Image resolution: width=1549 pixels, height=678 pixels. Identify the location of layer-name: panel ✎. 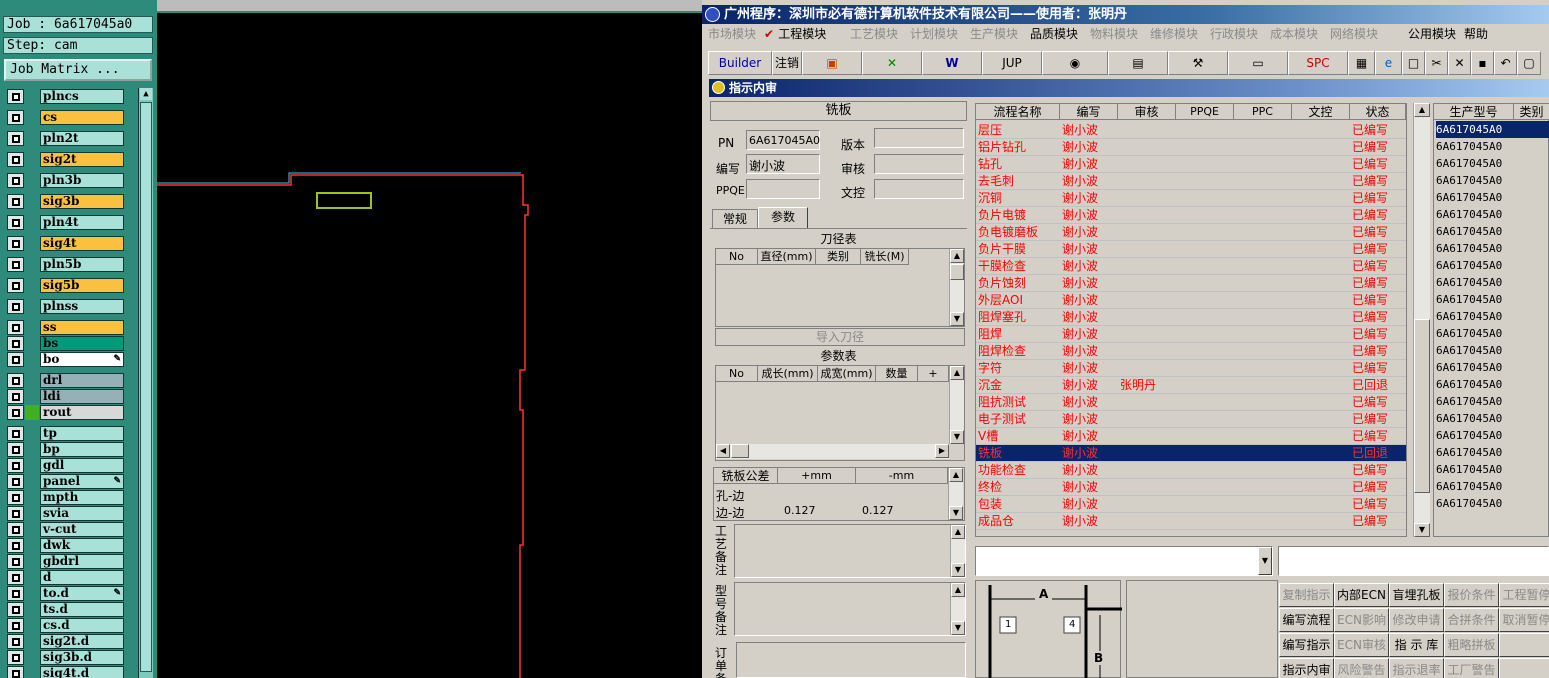
(82, 481).